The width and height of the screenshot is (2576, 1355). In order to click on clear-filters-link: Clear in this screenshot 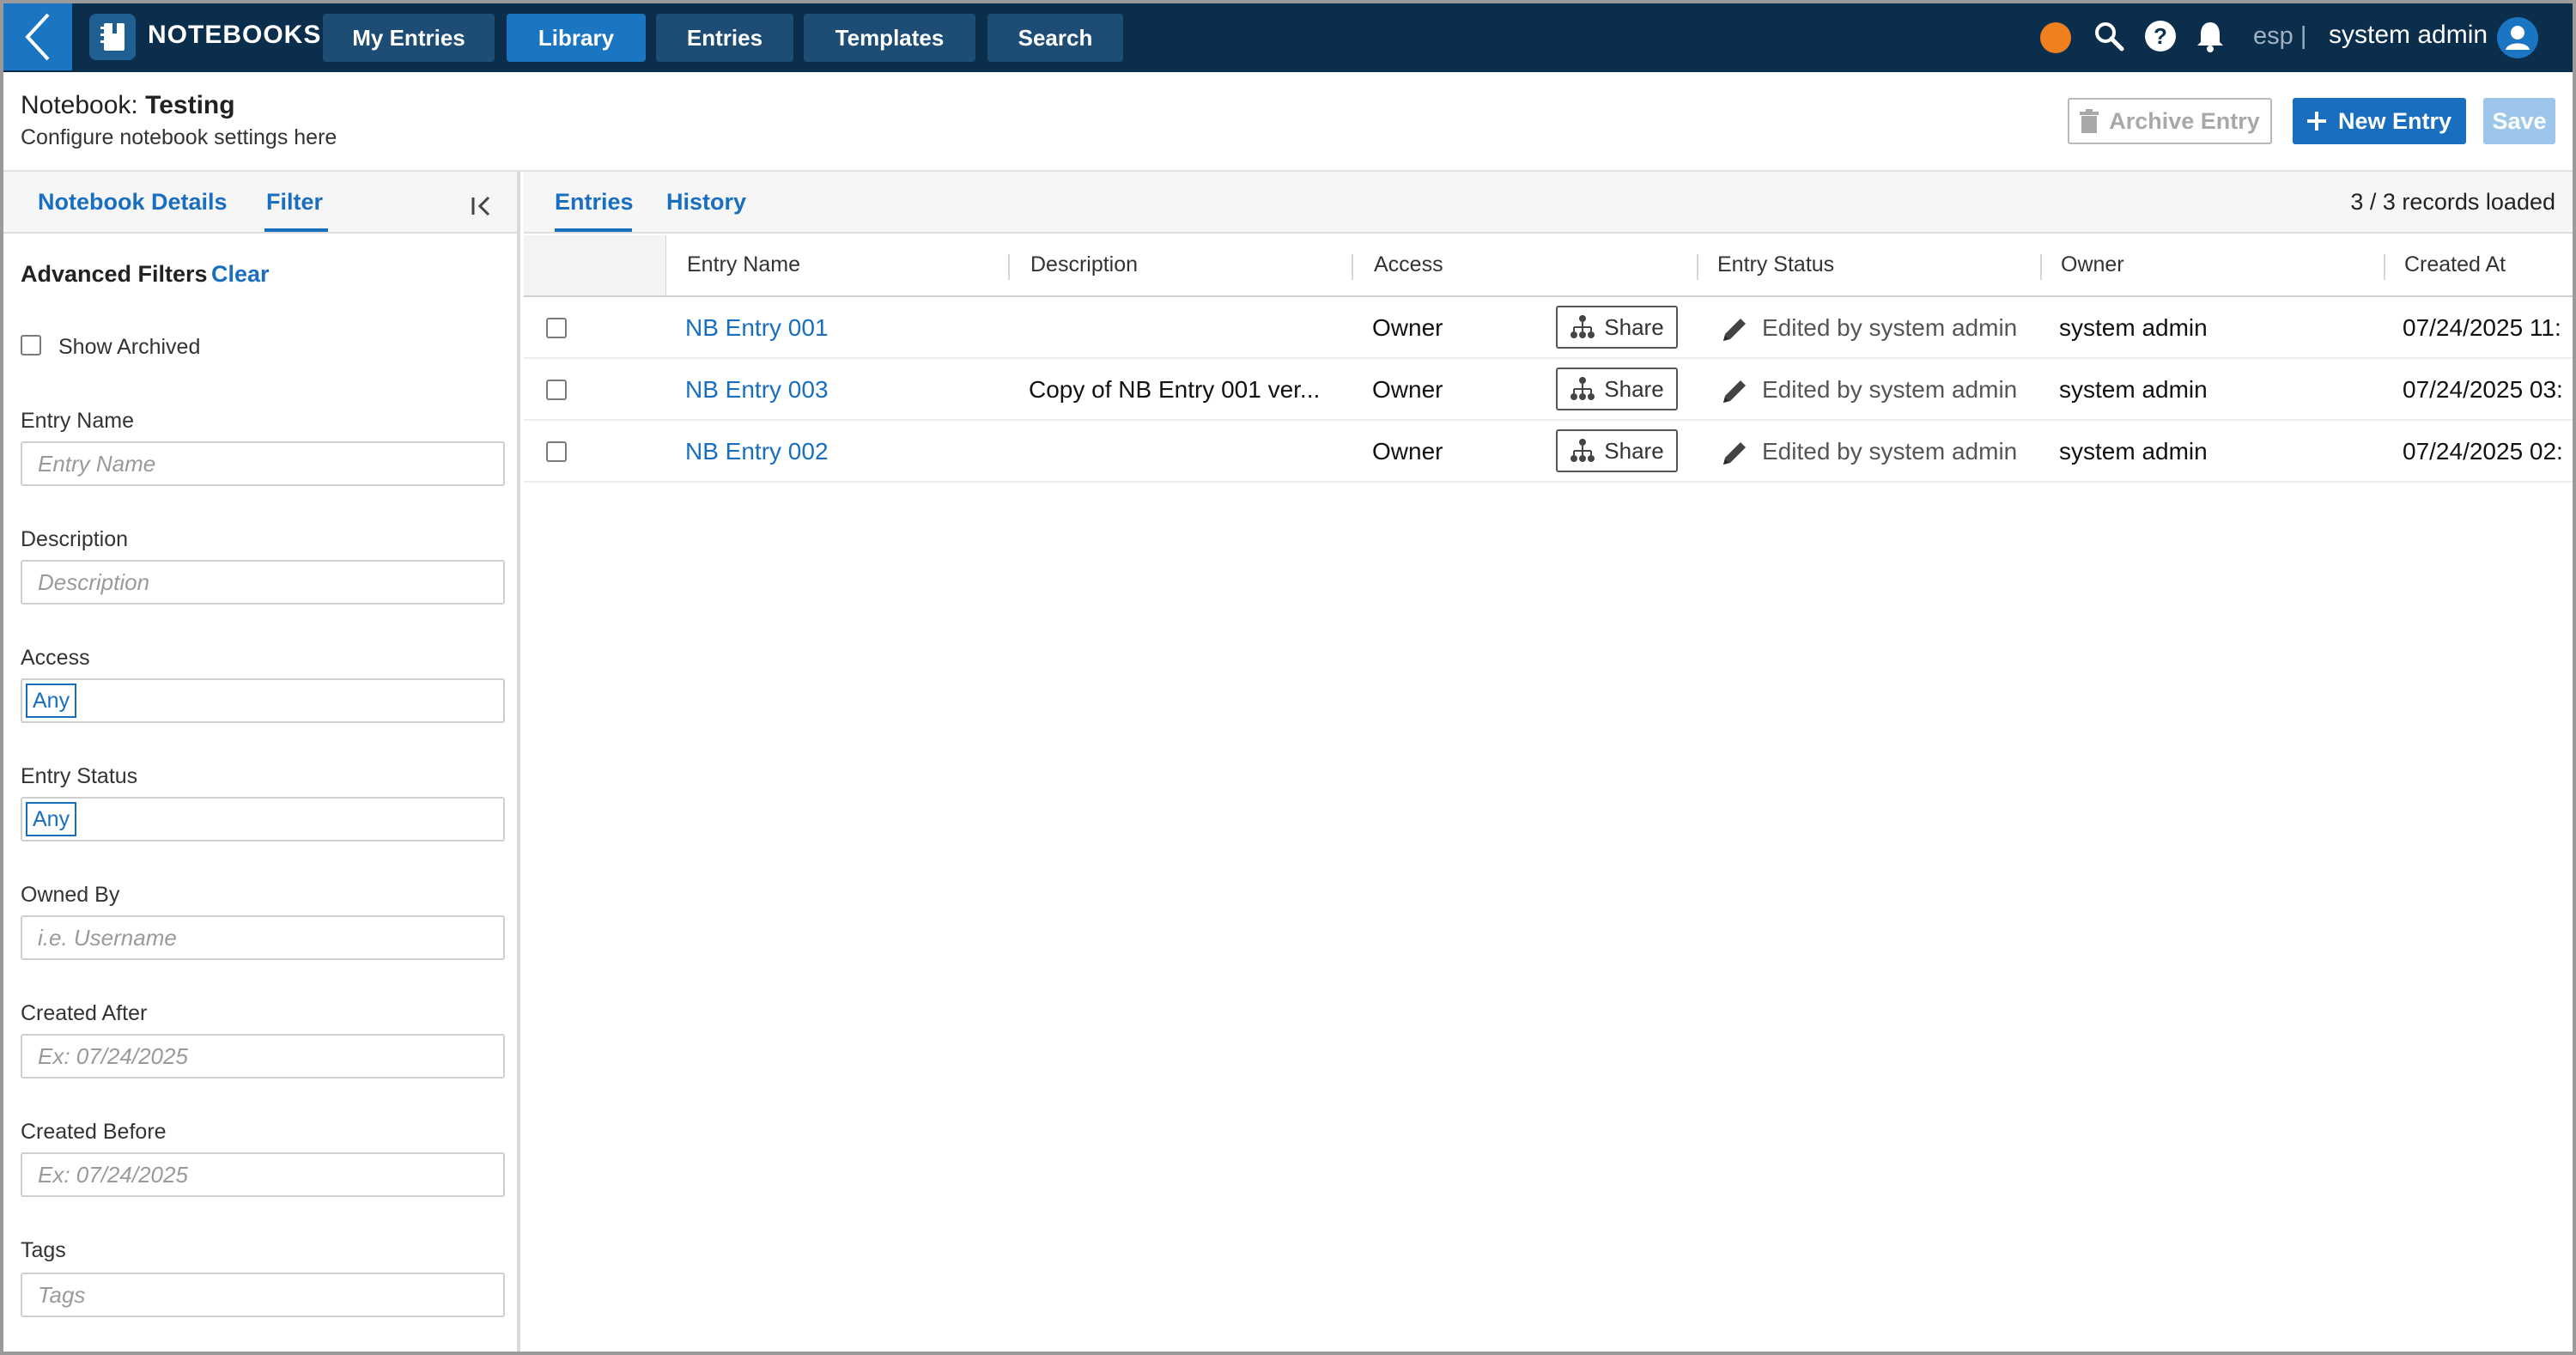, I will do `click(240, 274)`.